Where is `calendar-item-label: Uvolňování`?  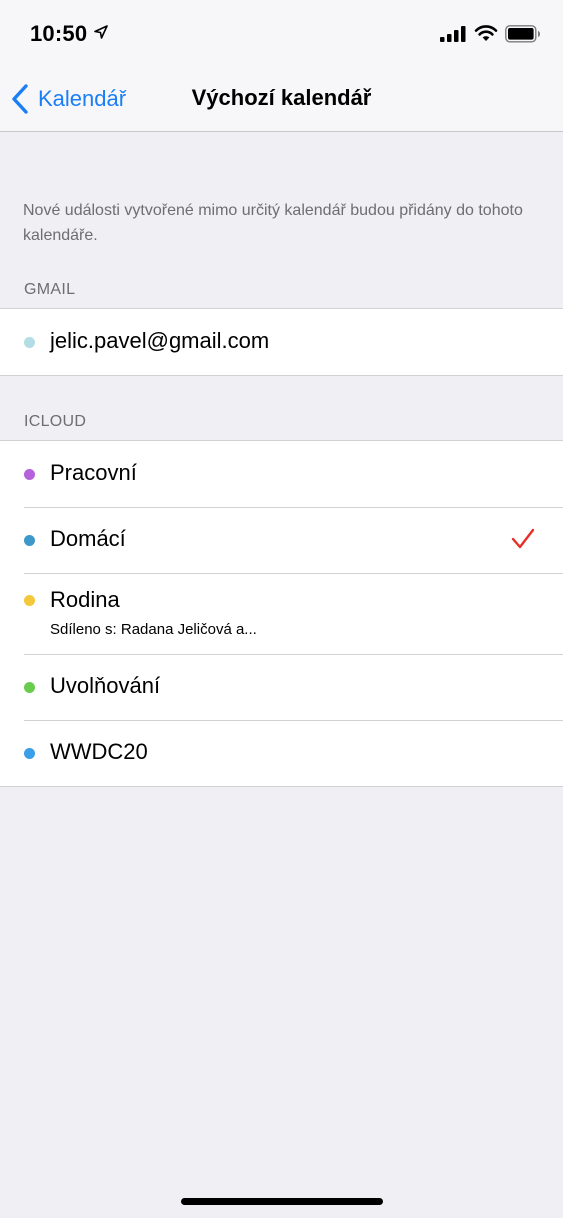 calendar-item-label: Uvolňování is located at coordinates (105, 685).